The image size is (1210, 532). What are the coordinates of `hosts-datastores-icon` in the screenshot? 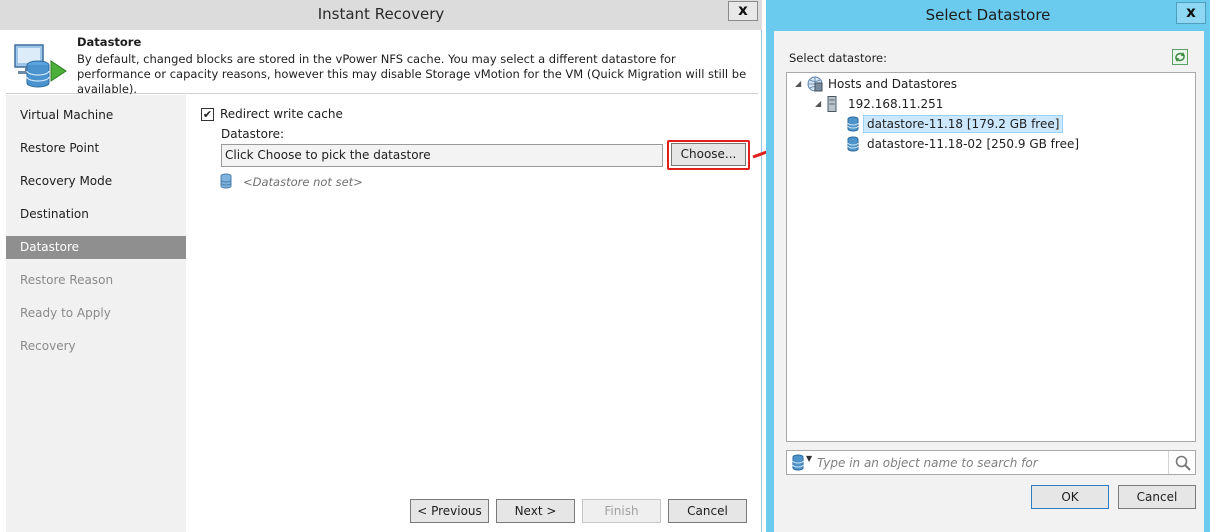 It's located at (815, 84).